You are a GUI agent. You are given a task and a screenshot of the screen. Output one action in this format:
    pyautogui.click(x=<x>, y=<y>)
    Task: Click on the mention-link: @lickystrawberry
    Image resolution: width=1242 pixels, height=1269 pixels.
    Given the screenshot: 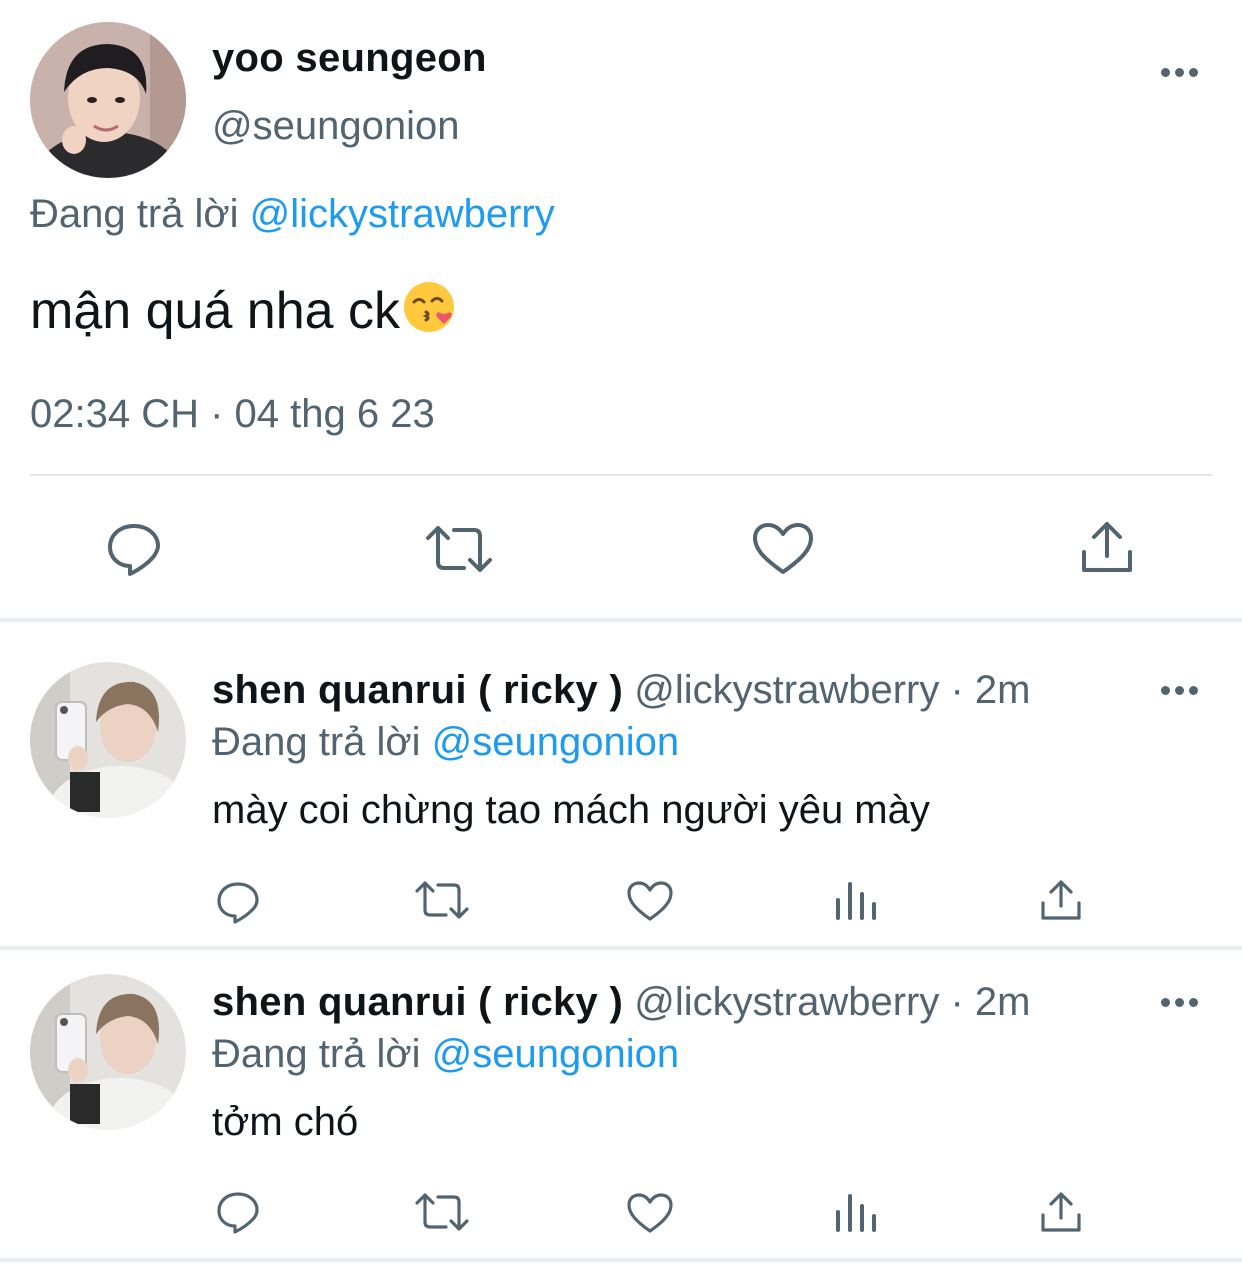 What is the action you would take?
    pyautogui.click(x=402, y=214)
    